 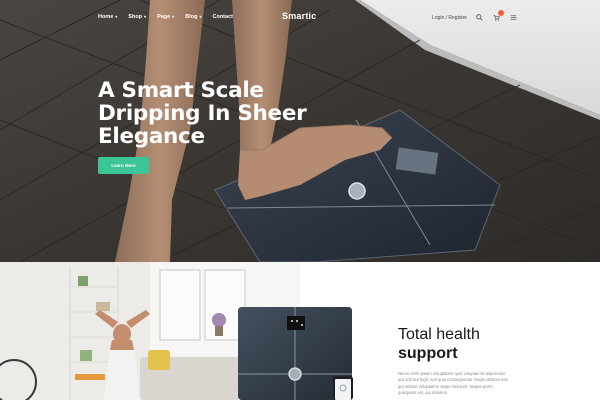 I want to click on nav-item-page: Page ▾, so click(x=165, y=17).